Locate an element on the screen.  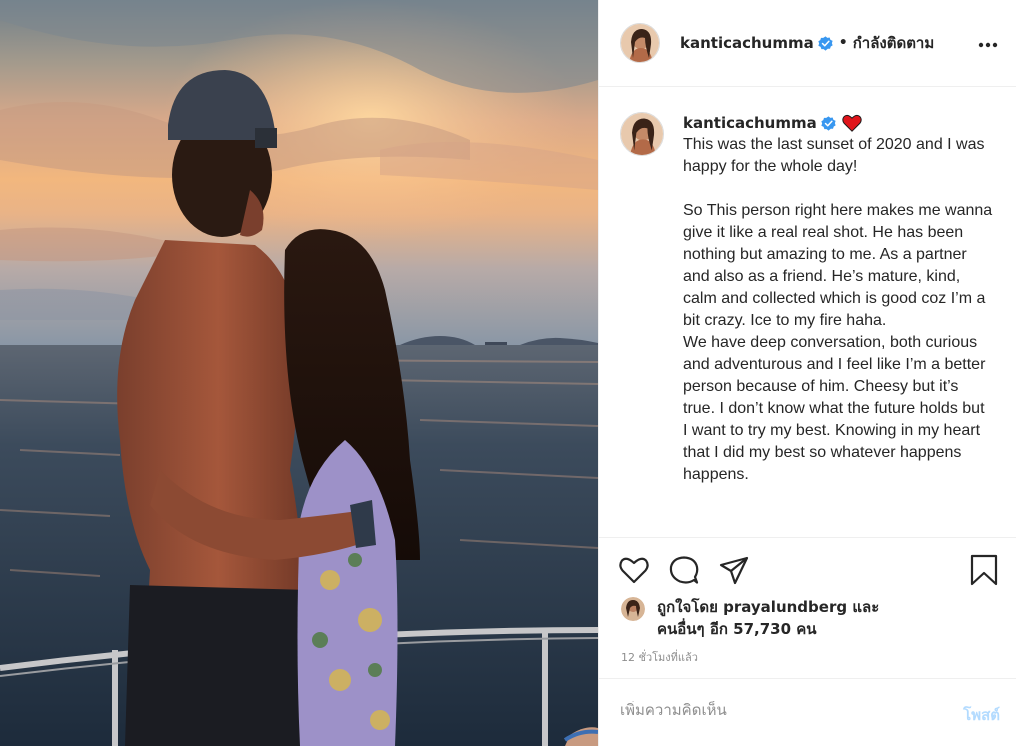
liker-avatar is located at coordinates (633, 609).